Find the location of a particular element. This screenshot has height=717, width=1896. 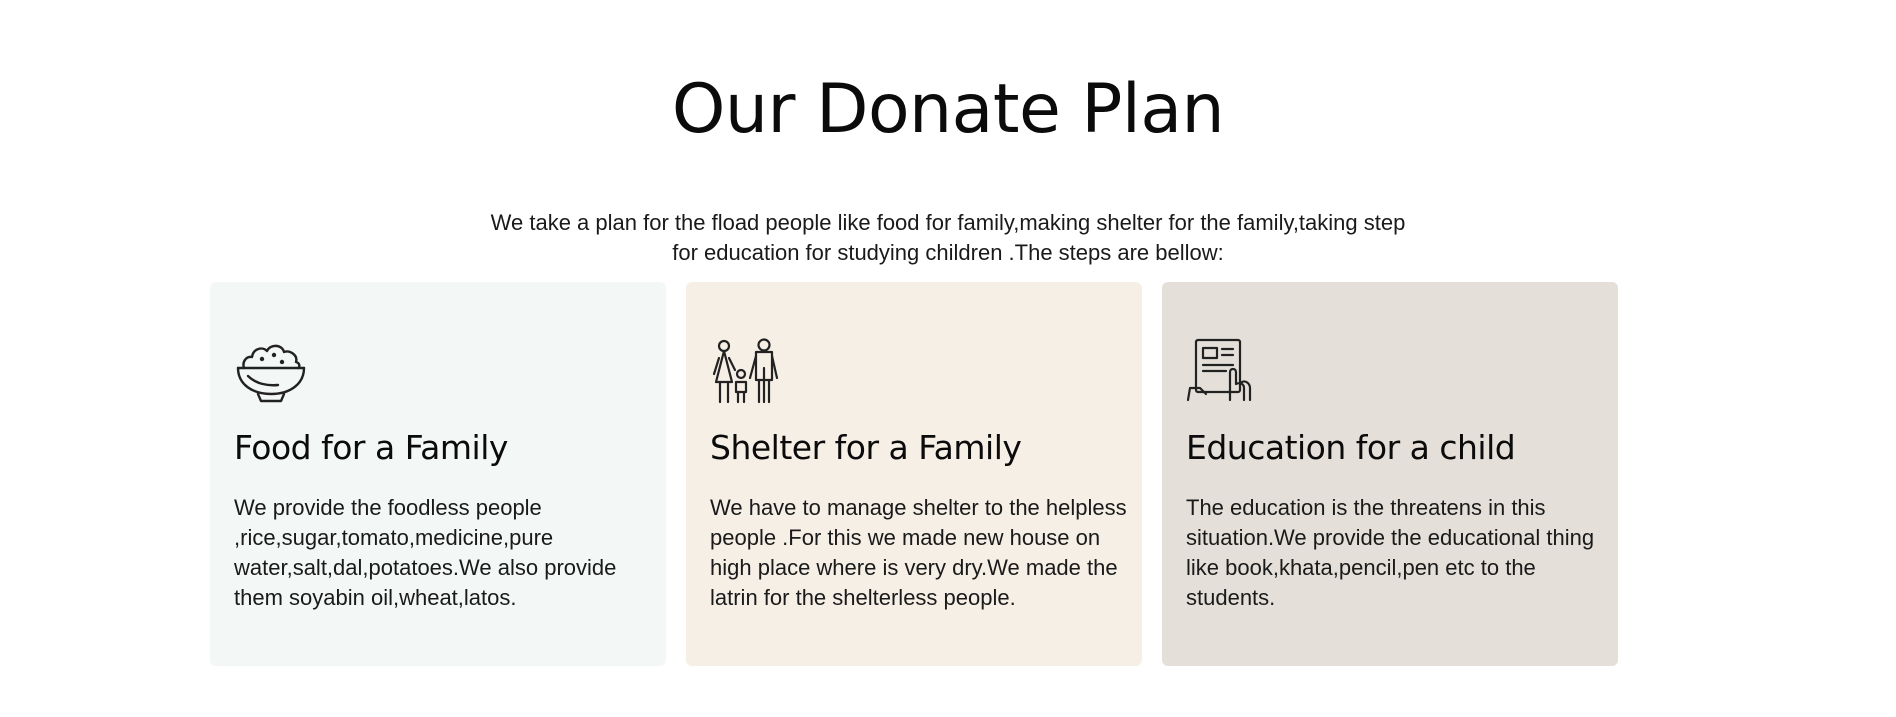

card-title: Education for a child is located at coordinates (1351, 447).